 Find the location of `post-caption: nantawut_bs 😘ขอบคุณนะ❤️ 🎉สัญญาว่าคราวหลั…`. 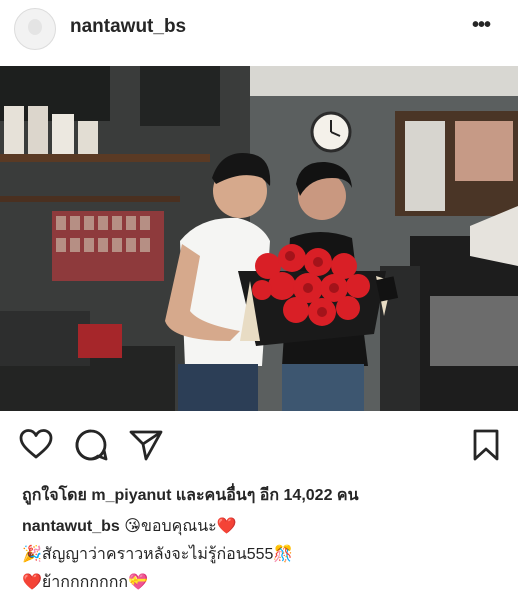

post-caption: nantawut_bs 😘ขอบคุณนะ❤️ 🎉สัญญาว่าคราวหลั… is located at coordinates (262, 555).